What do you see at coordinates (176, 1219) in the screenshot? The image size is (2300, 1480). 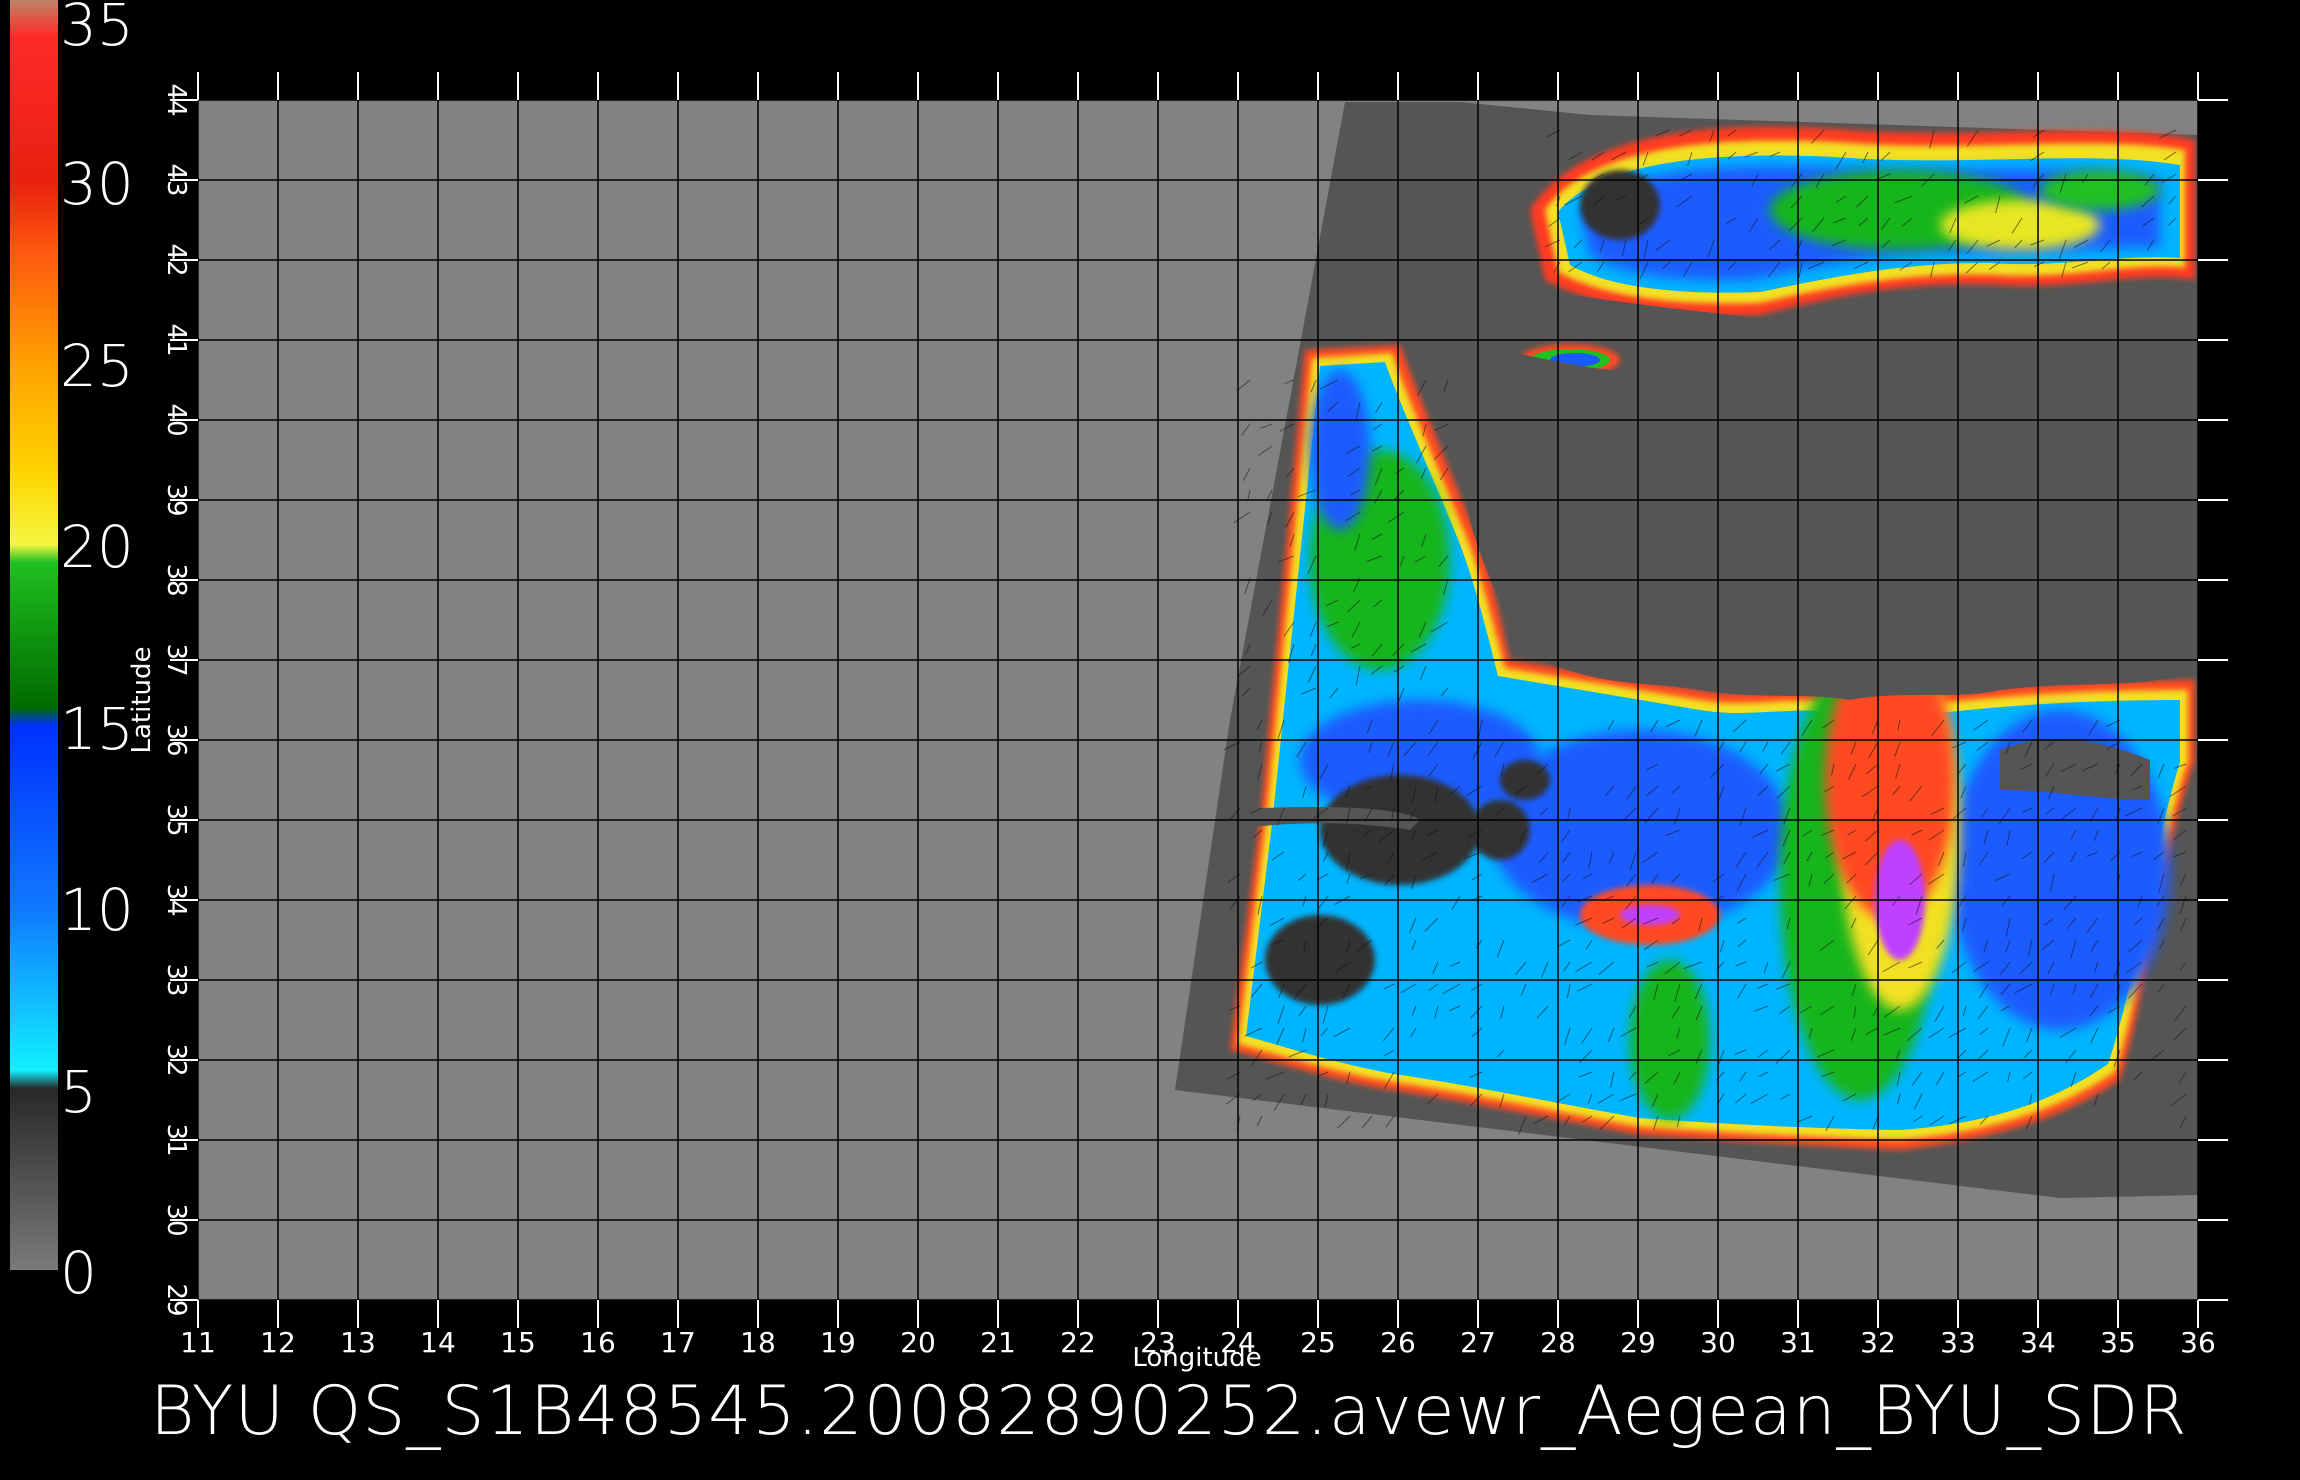 I see `lat-tick-label: 30` at bounding box center [176, 1219].